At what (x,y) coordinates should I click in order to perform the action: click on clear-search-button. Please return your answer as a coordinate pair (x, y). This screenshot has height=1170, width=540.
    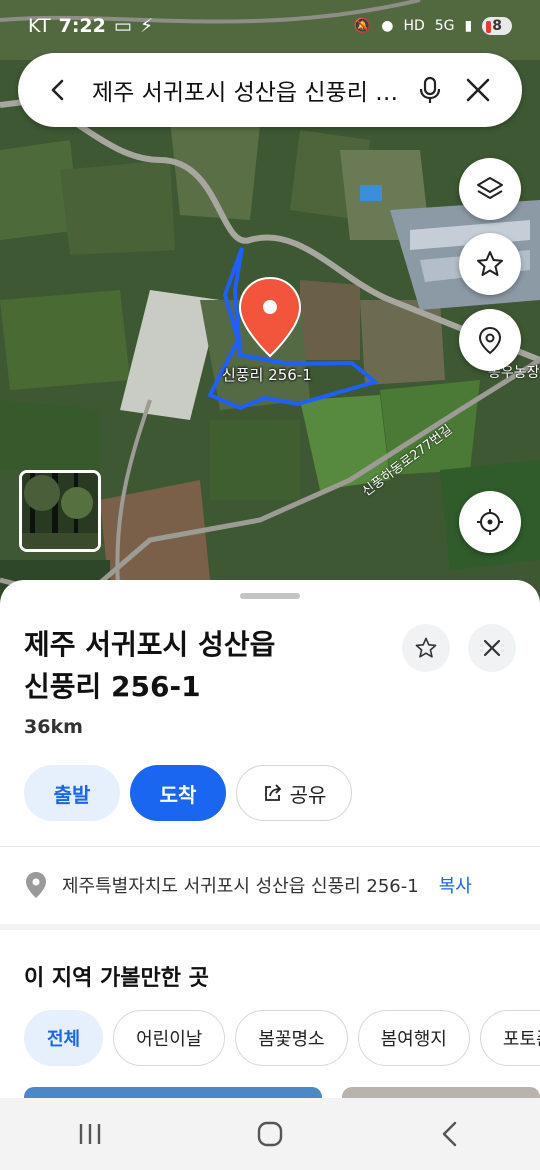
    Looking at the image, I should click on (478, 90).